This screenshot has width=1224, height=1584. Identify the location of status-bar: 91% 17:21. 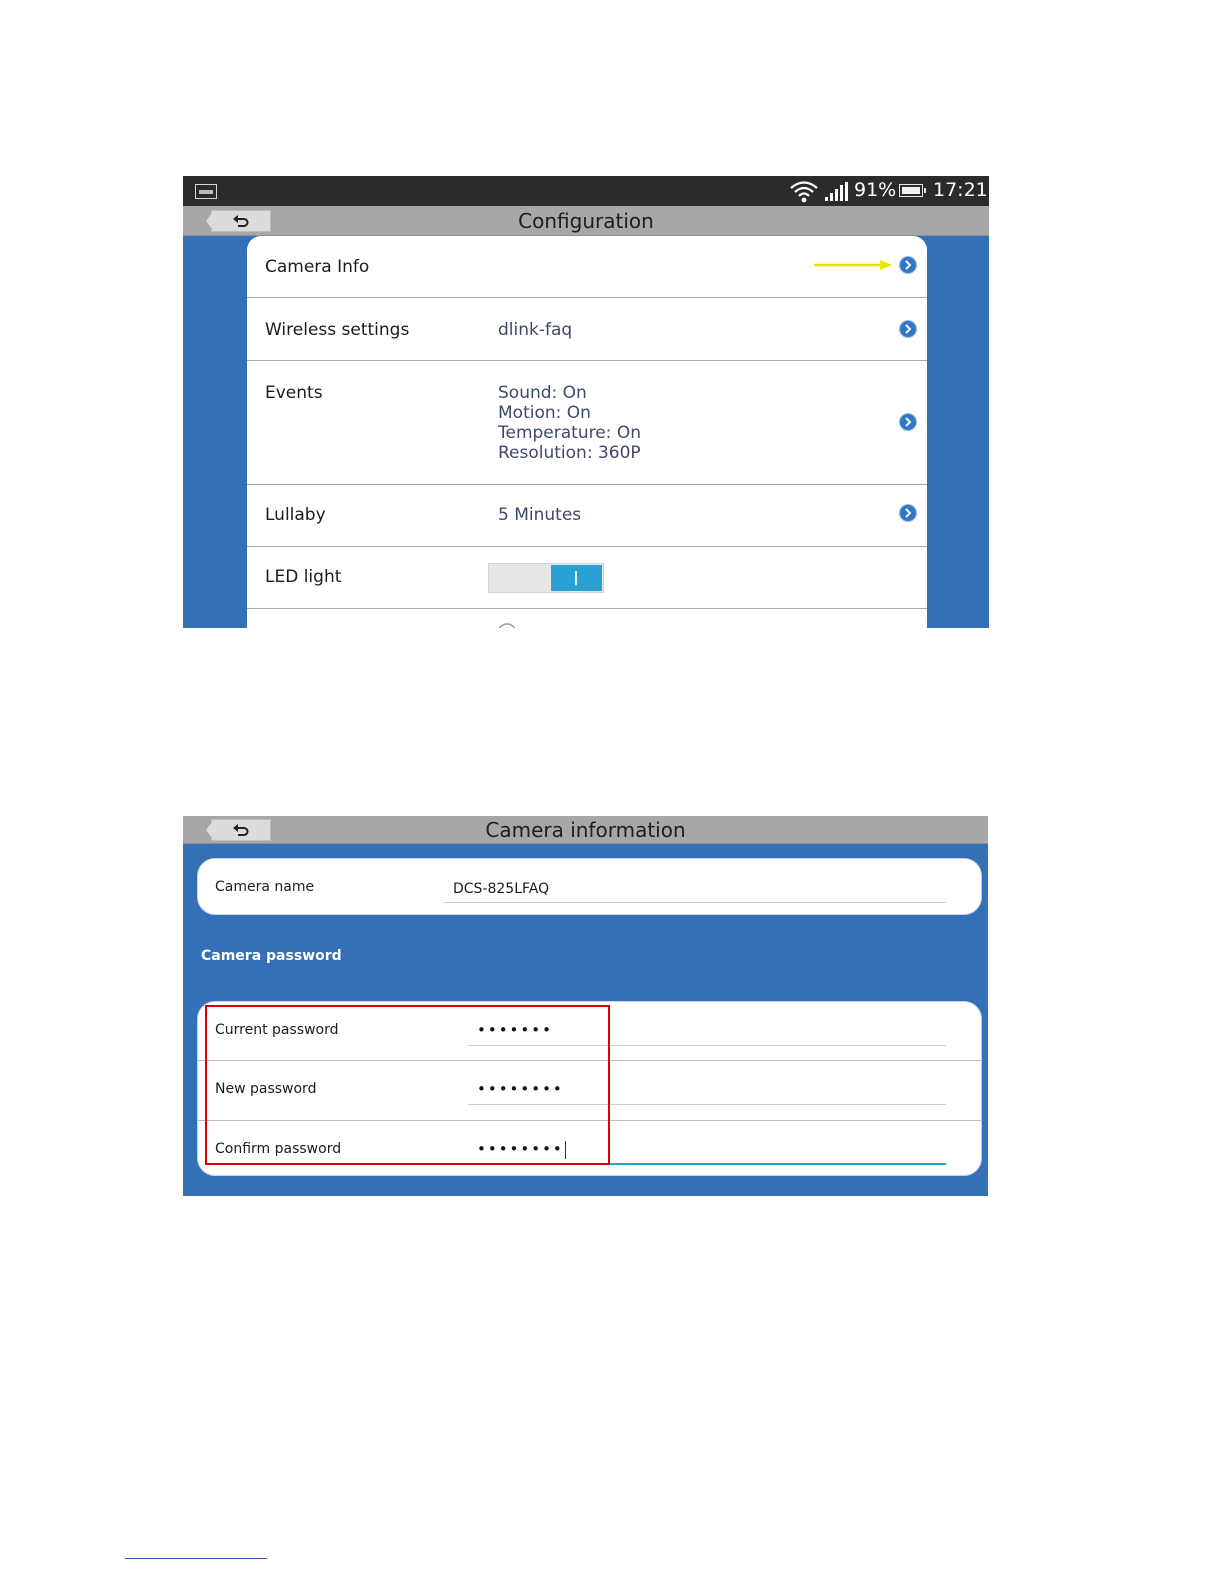
(586, 191).